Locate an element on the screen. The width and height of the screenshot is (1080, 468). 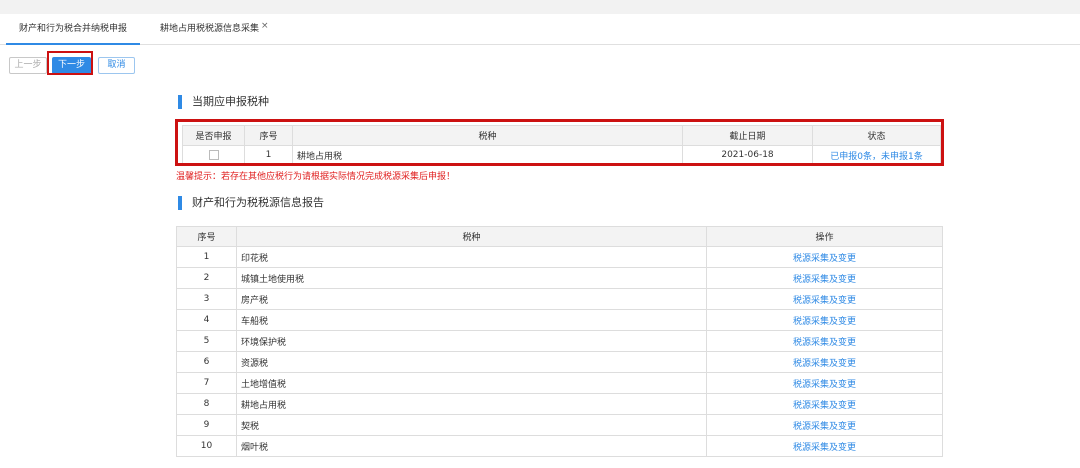
tab-label: 财产和行为税合并纳税申报 is located at coordinates (72, 29).